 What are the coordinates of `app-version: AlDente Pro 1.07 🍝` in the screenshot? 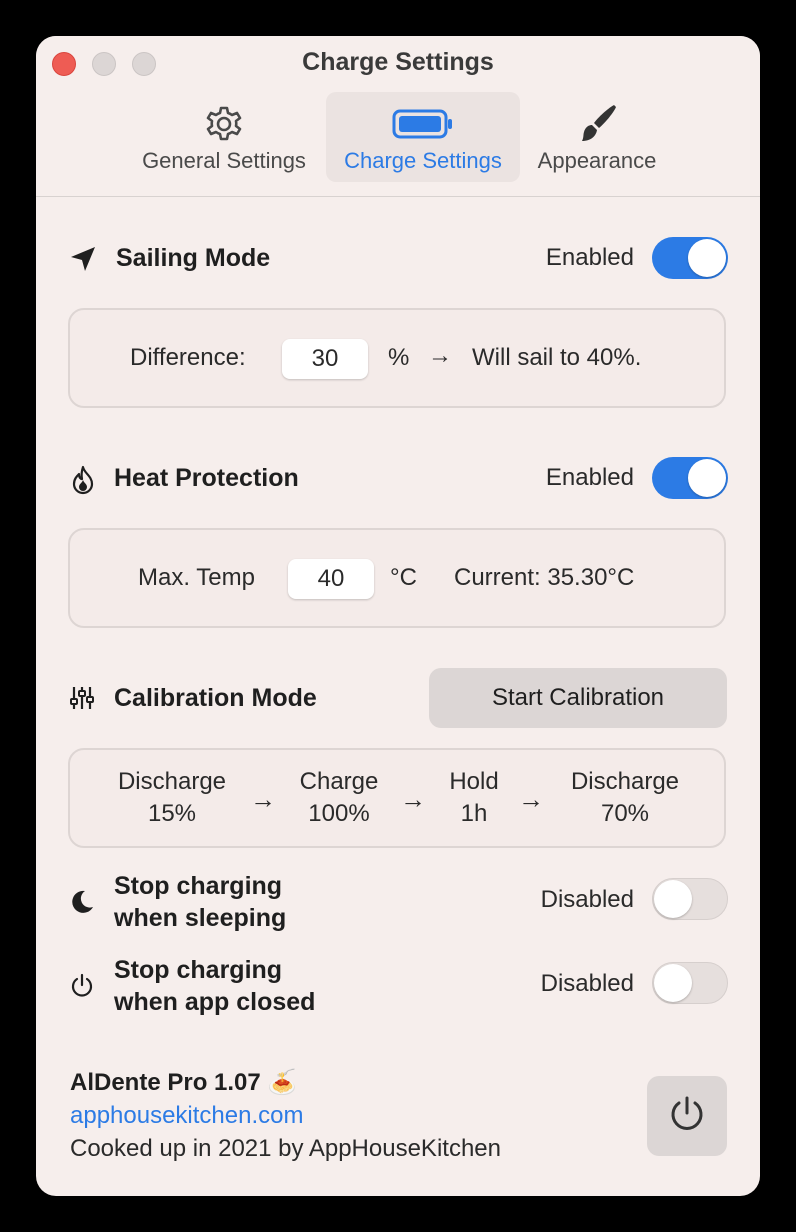 It's located at (183, 1082).